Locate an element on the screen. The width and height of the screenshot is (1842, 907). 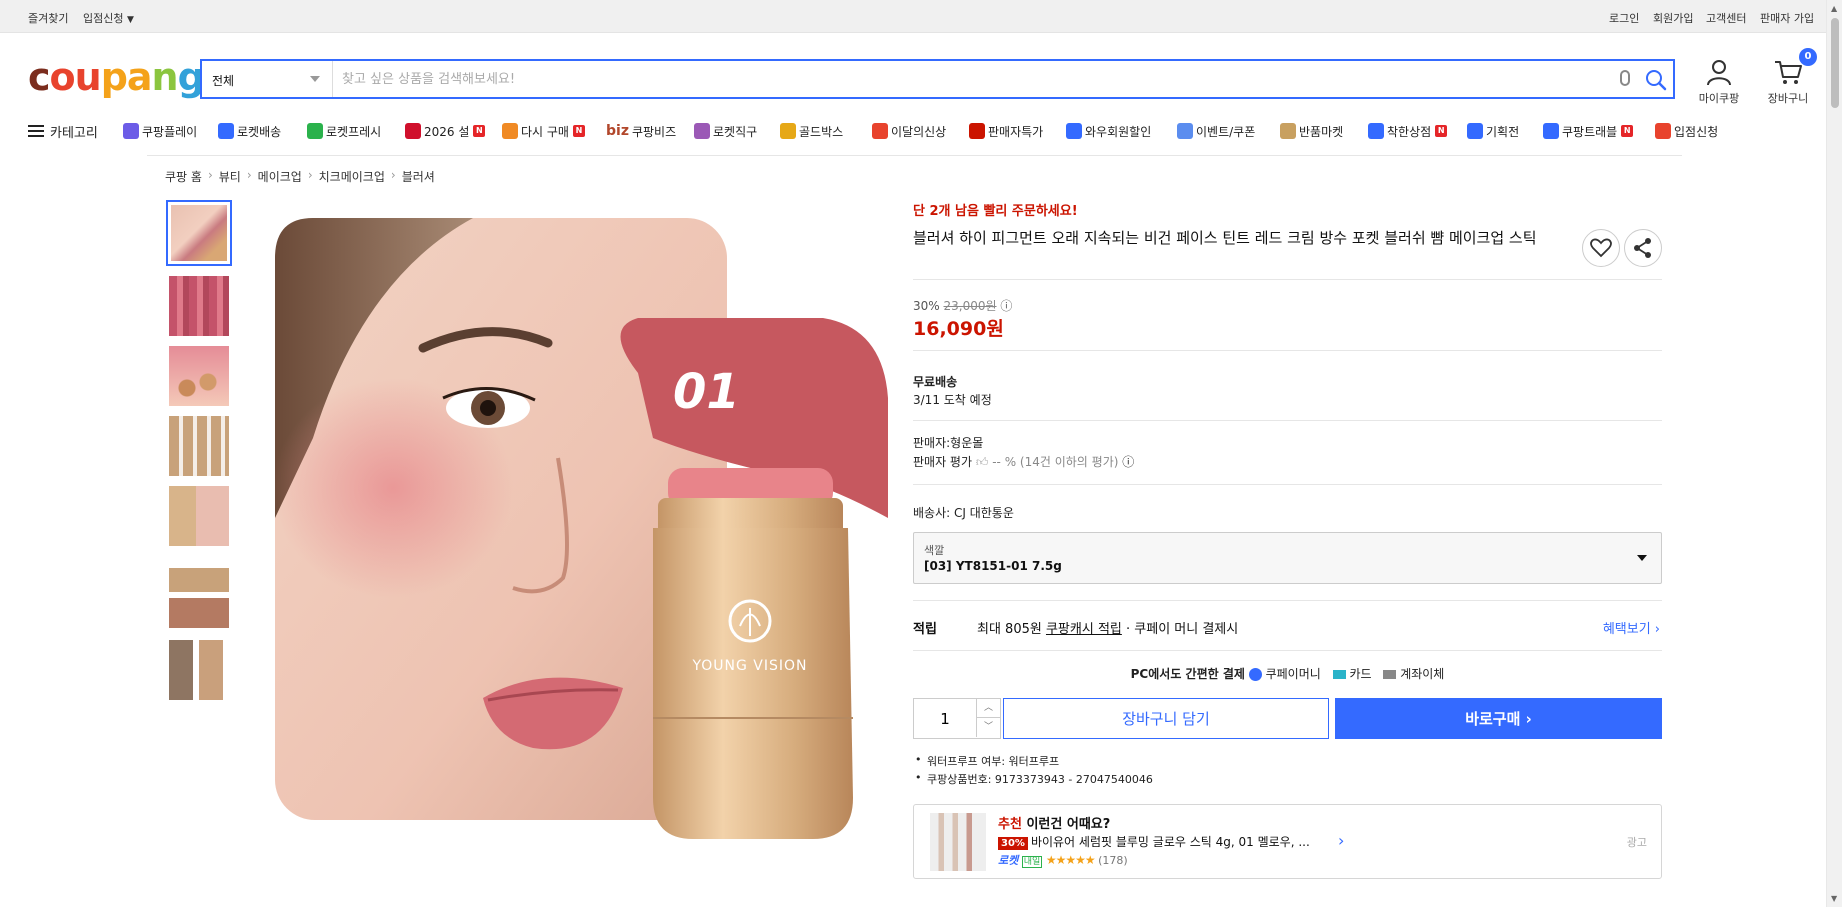
benefits-link: 혜택보기 › is located at coordinates (1631, 627).